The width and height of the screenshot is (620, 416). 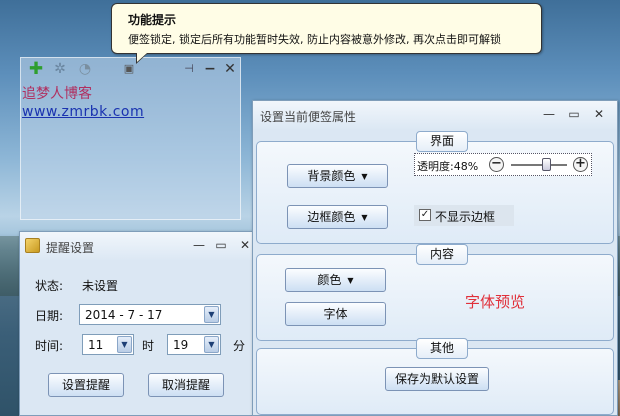 I want to click on note-text-link: www.zmrbk.com, so click(x=83, y=112).